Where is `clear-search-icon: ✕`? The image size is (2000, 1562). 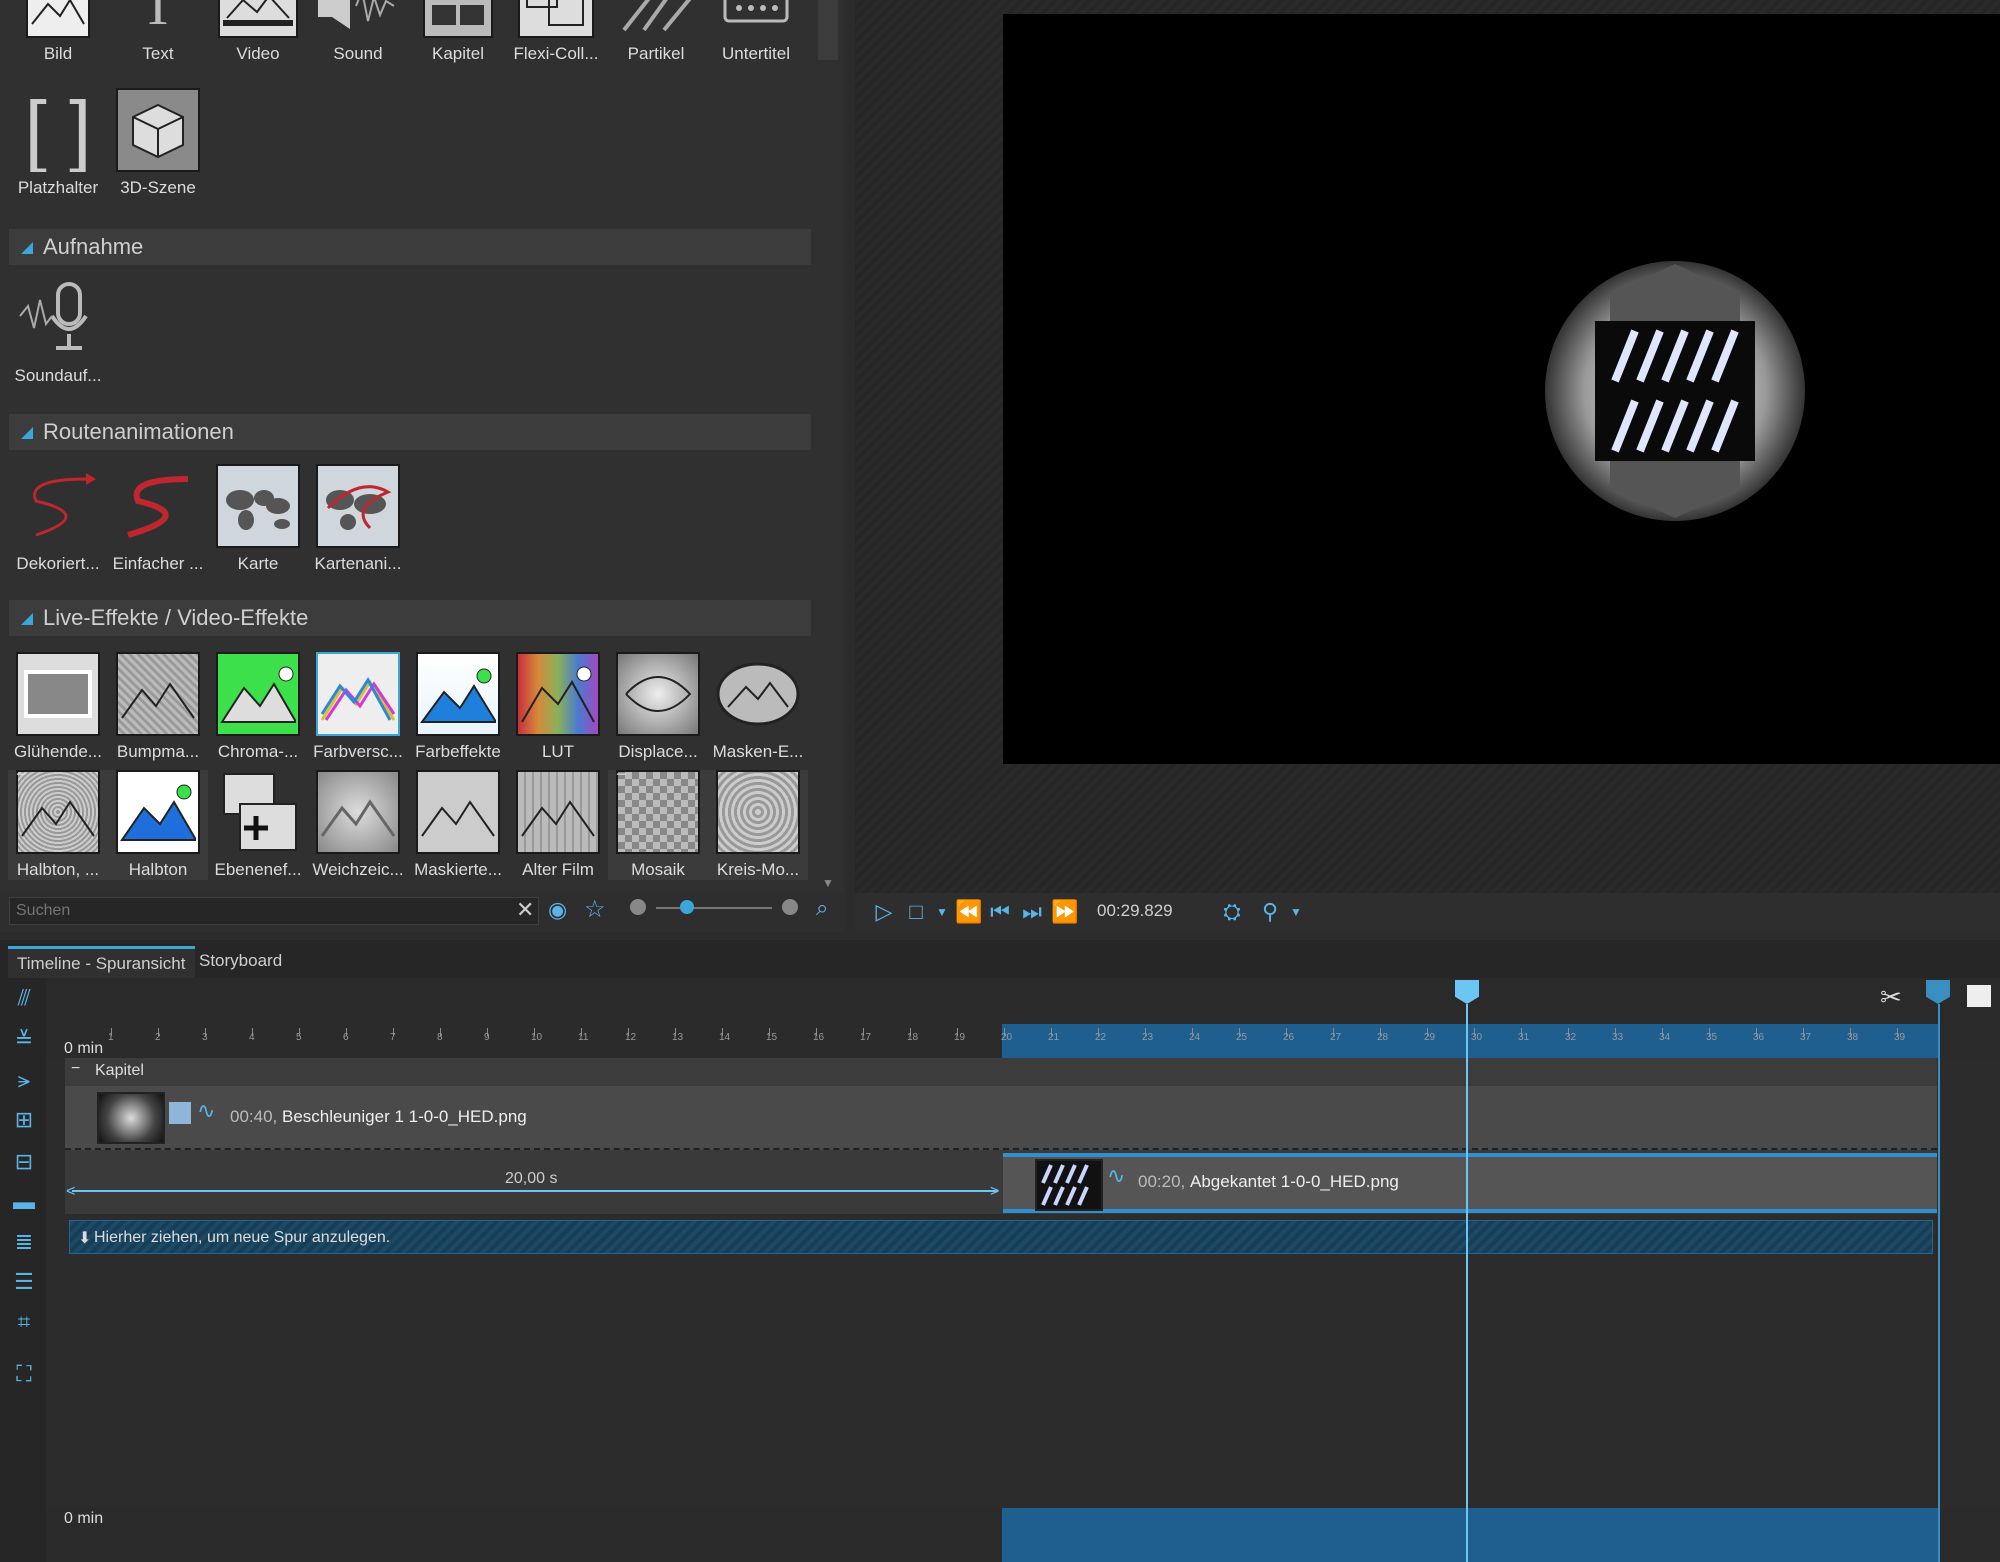
clear-search-icon: ✕ is located at coordinates (525, 910).